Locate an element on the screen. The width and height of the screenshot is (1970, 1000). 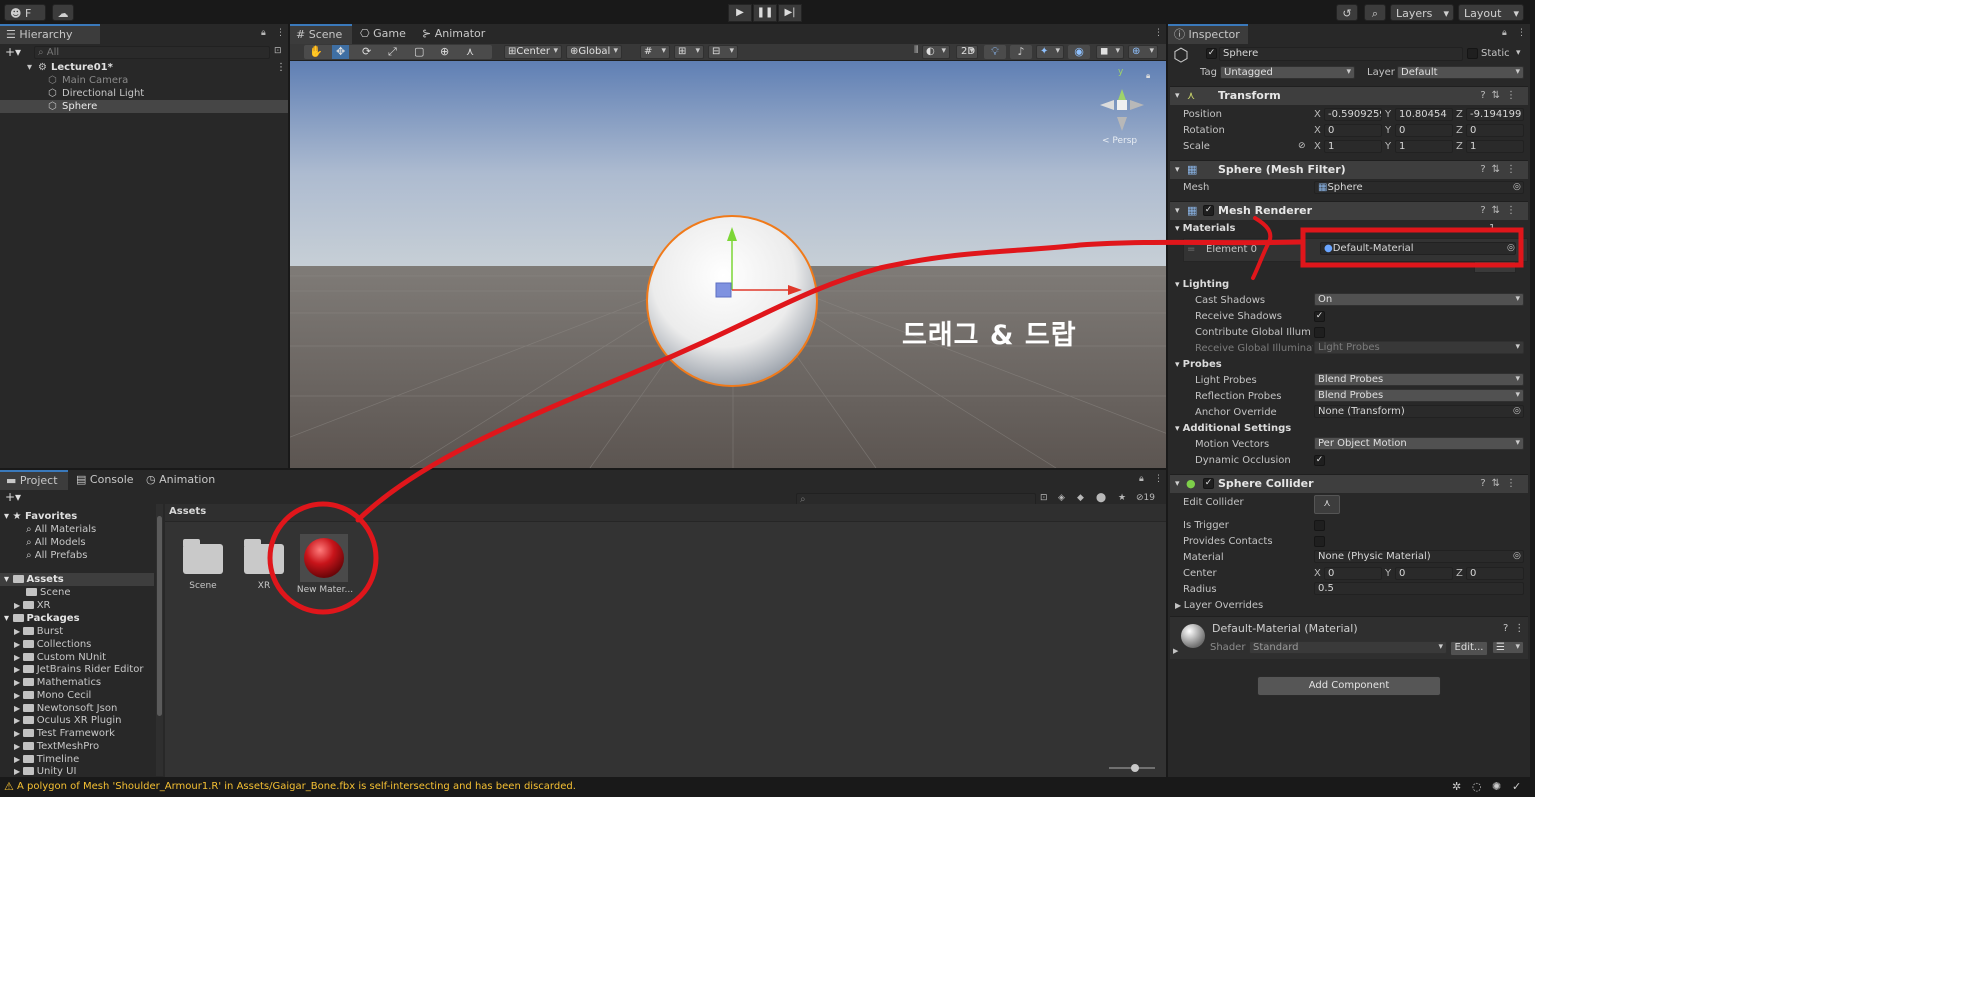
package-item: ▶ Test Framework is located at coordinates (81, 733).